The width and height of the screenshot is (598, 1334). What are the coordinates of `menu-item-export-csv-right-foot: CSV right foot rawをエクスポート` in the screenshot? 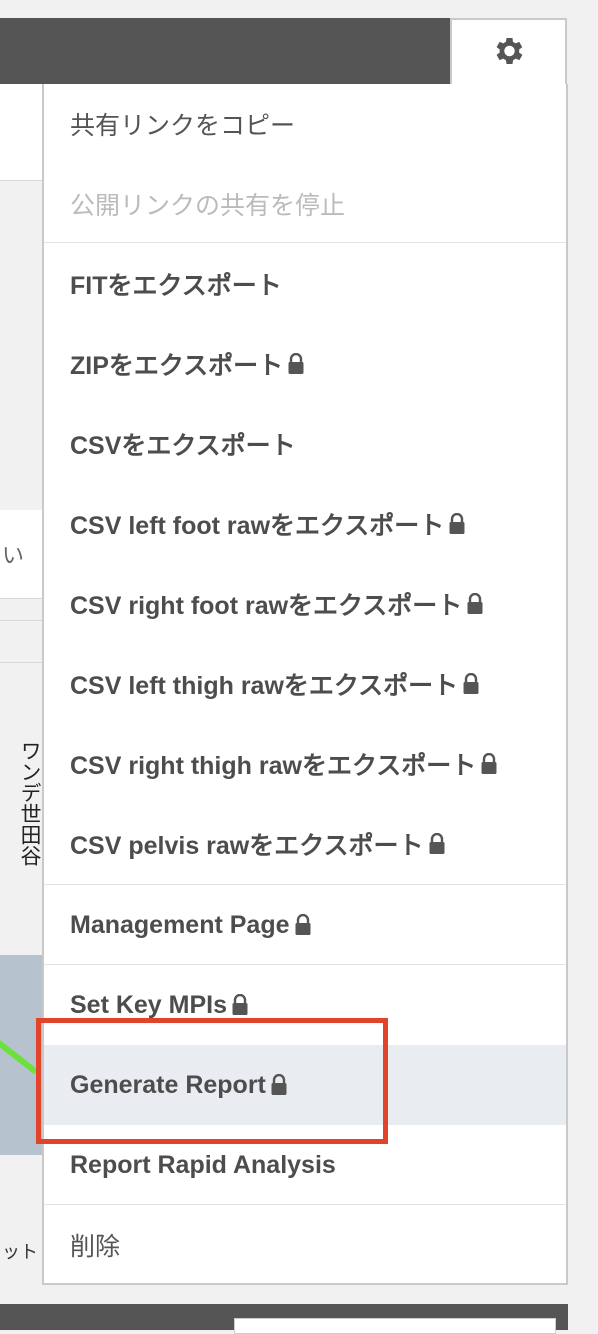 It's located at (305, 604).